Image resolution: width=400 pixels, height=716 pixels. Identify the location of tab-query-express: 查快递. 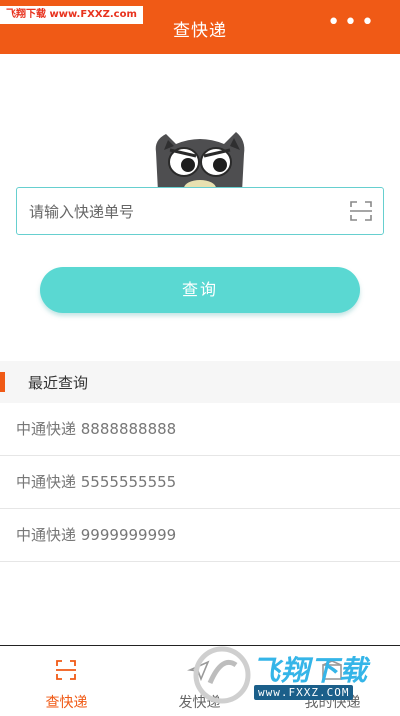
(66, 681).